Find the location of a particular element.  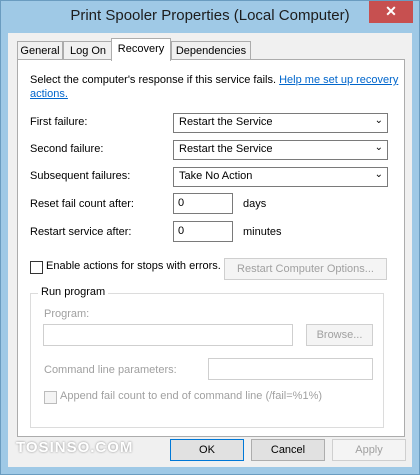

restart-service-unit: minutes is located at coordinates (262, 232).